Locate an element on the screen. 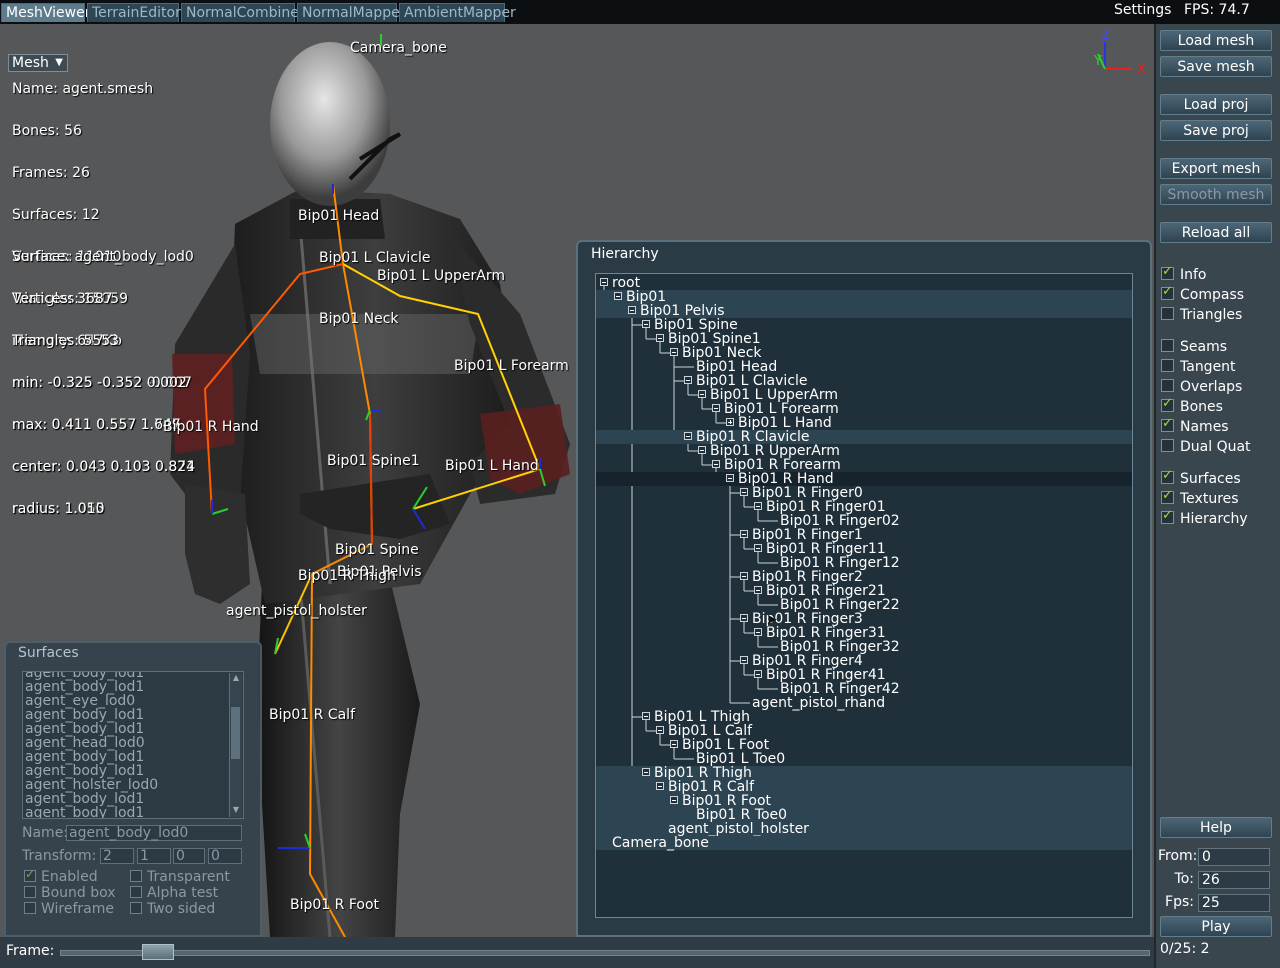 The height and width of the screenshot is (968, 1280). tree-node: Bip01 L Calf is located at coordinates (864, 731).